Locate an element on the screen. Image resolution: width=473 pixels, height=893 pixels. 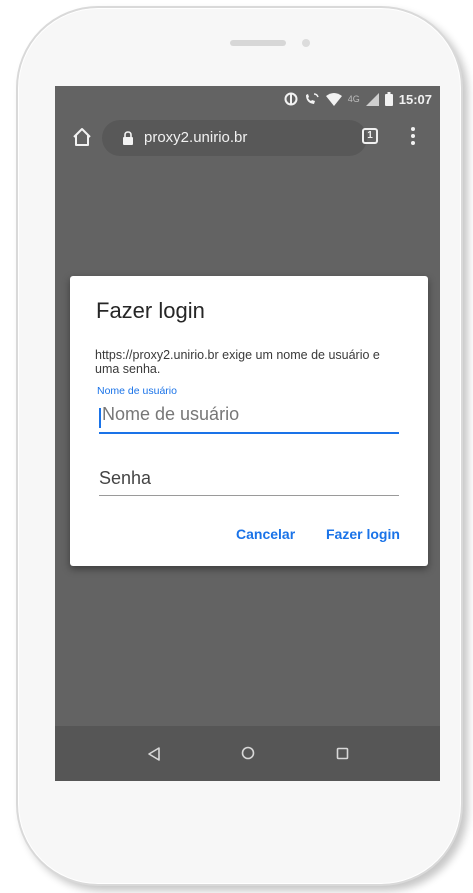
url-text: proxy2.unirio.br is located at coordinates (196, 137).